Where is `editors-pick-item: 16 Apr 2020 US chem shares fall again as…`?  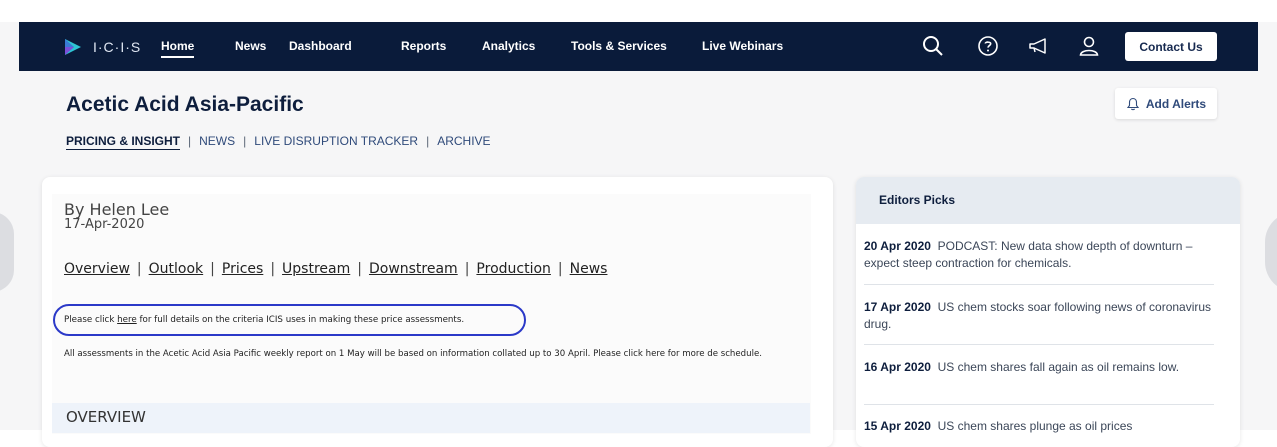
editors-pick-item: 16 Apr 2020 US chem shares fall again as… is located at coordinates (1039, 367).